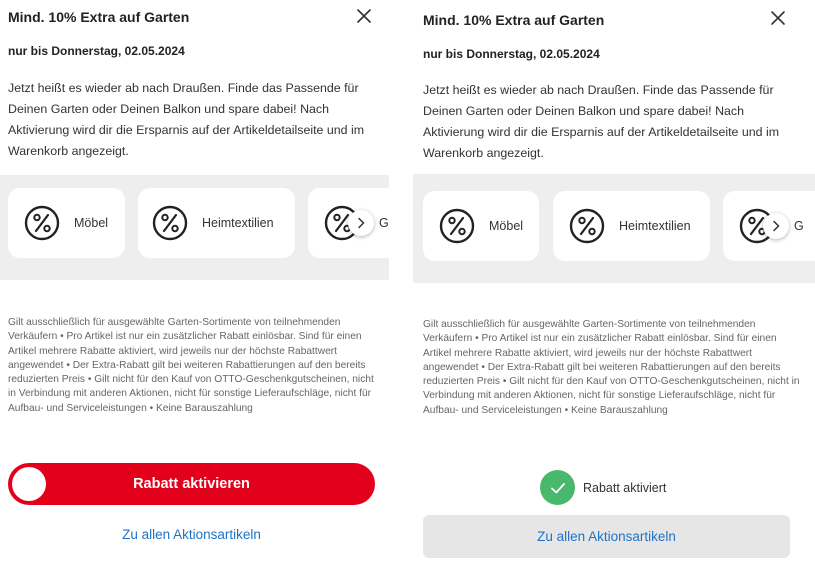 Image resolution: width=815 pixels, height=576 pixels. I want to click on discount-activated-status: Rabatt aktiviert, so click(603, 487).